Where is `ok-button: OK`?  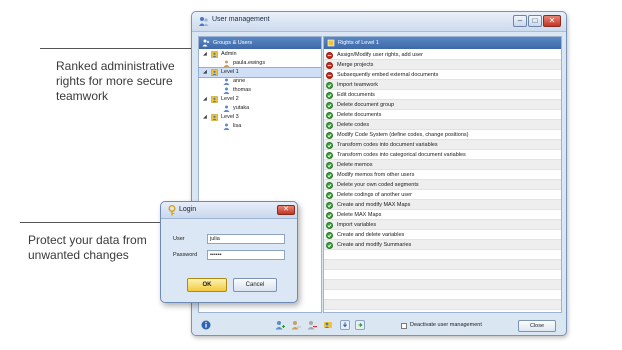 ok-button: OK is located at coordinates (207, 285).